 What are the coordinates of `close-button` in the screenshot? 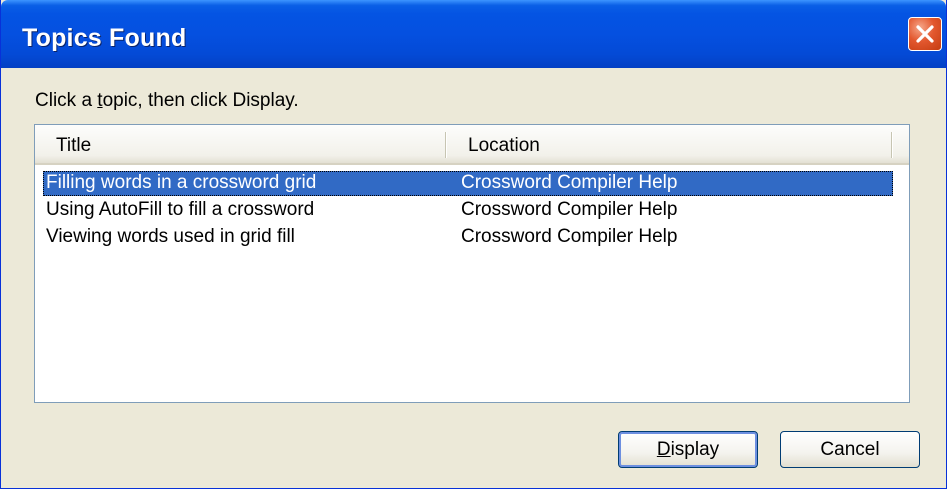 It's located at (925, 34).